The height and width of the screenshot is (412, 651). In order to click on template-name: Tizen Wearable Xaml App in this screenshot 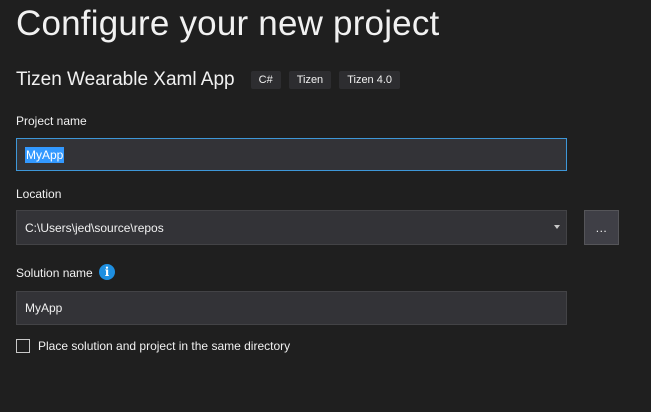, I will do `click(125, 79)`.